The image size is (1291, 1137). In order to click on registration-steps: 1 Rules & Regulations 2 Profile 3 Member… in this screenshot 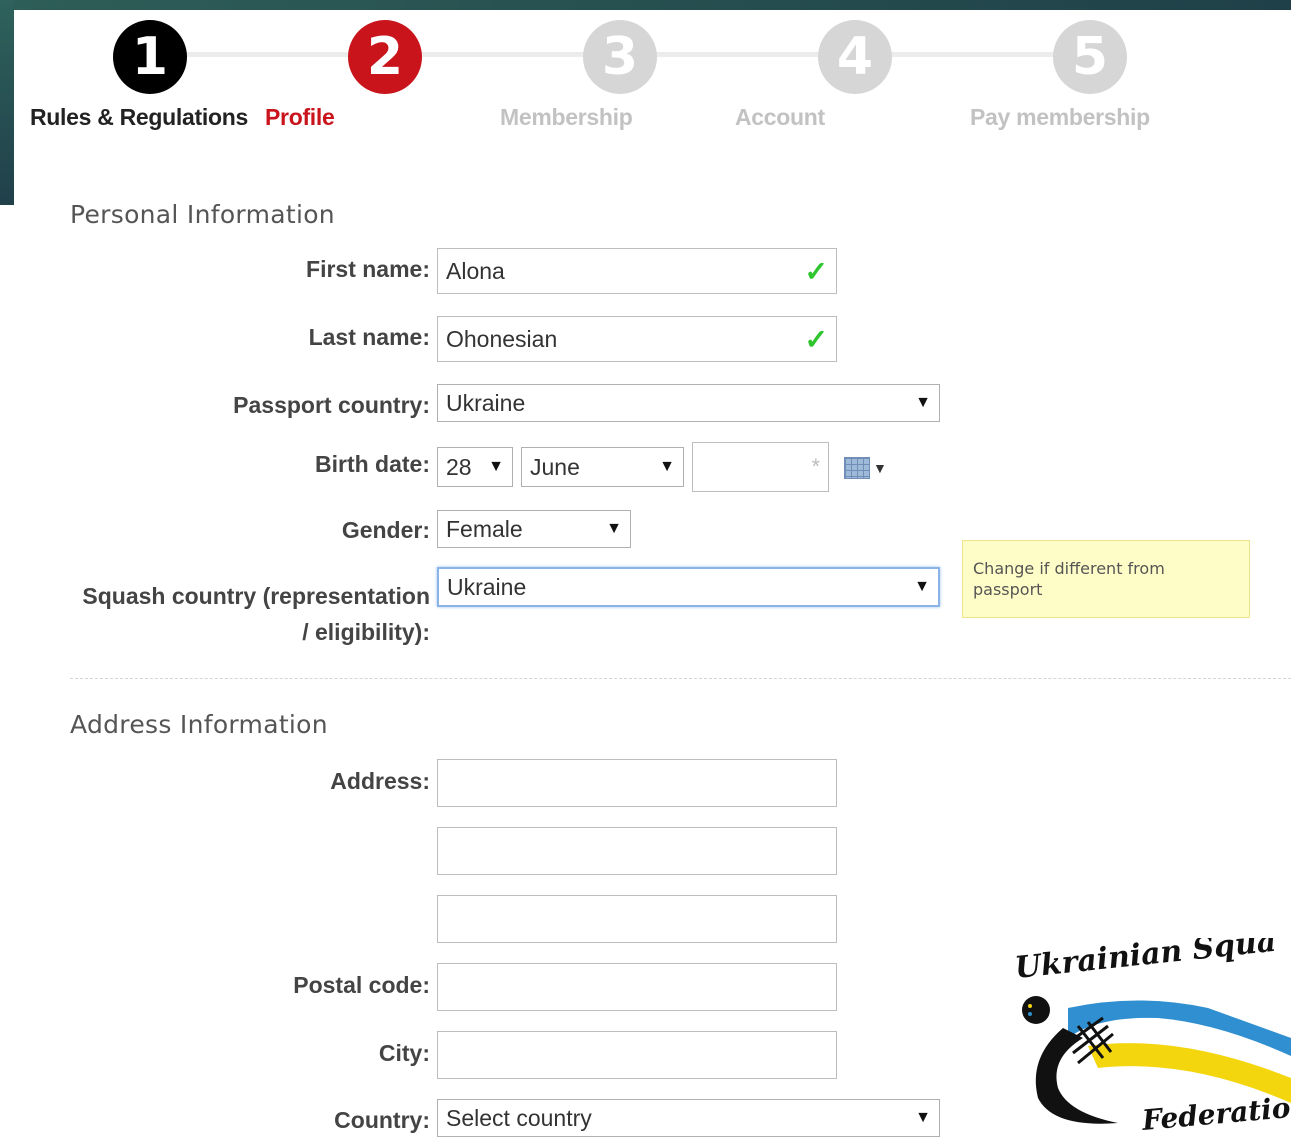, I will do `click(645, 70)`.